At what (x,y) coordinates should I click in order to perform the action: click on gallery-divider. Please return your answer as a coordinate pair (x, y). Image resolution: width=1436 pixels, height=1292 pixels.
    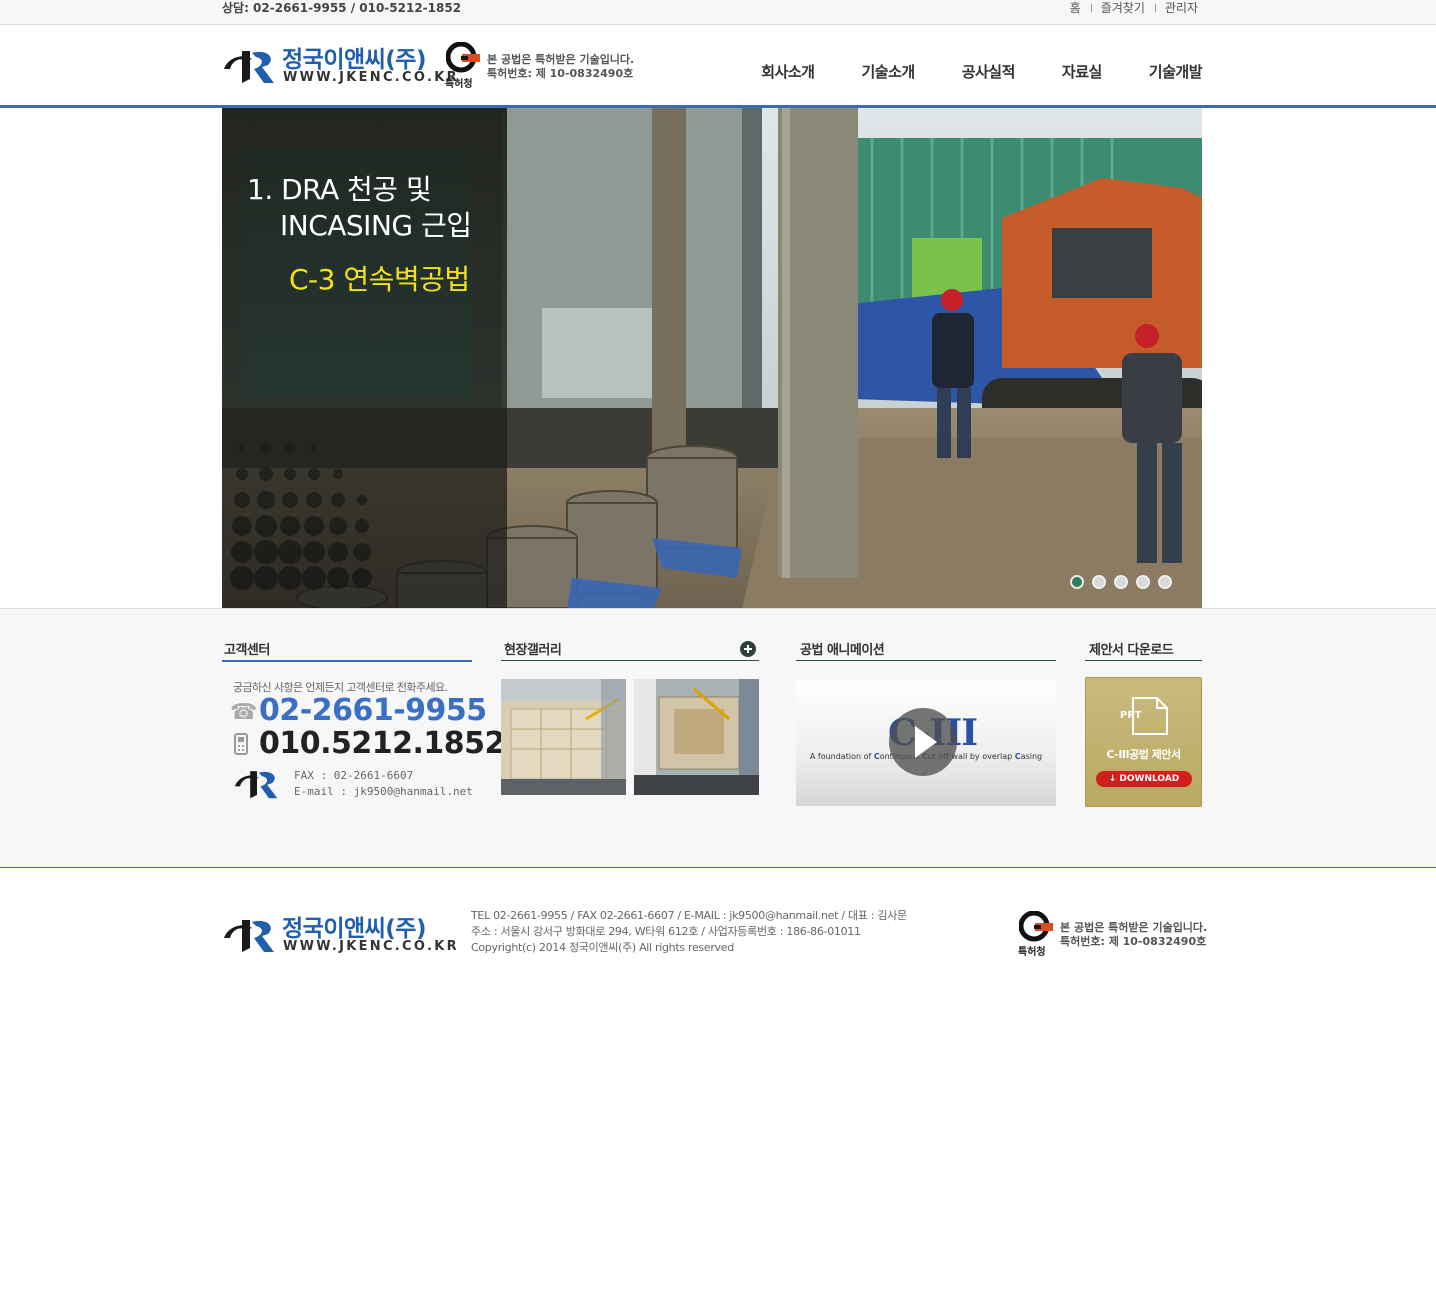
    Looking at the image, I should click on (630, 660).